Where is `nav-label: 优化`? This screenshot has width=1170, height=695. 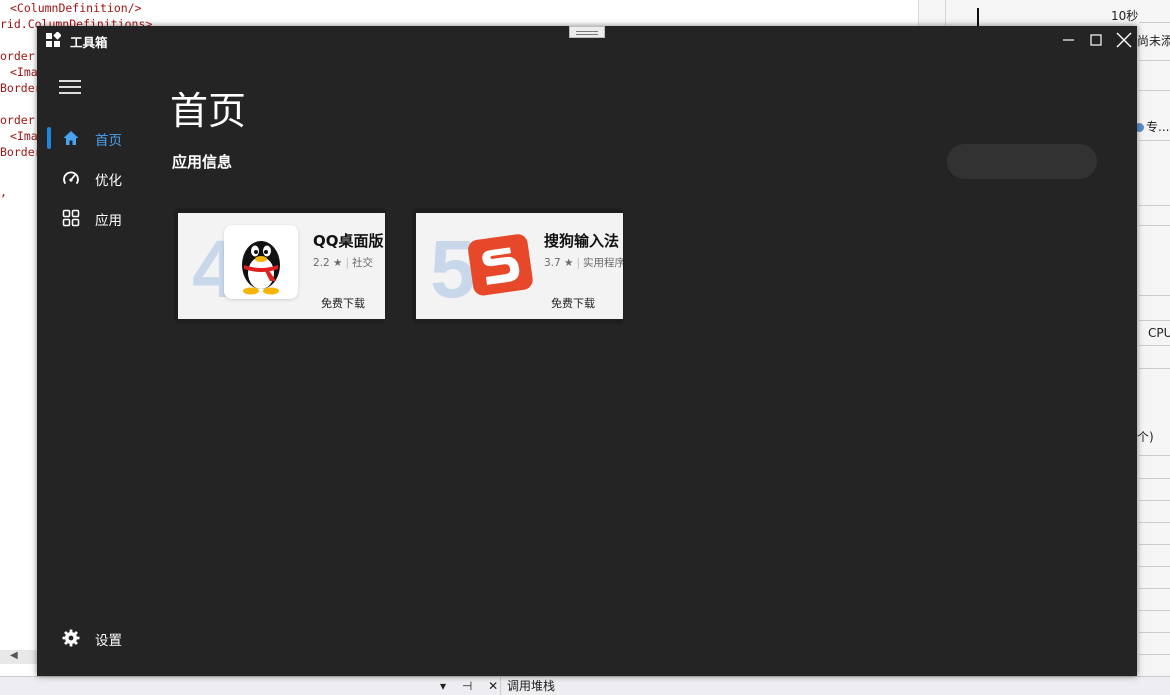 nav-label: 优化 is located at coordinates (108, 181).